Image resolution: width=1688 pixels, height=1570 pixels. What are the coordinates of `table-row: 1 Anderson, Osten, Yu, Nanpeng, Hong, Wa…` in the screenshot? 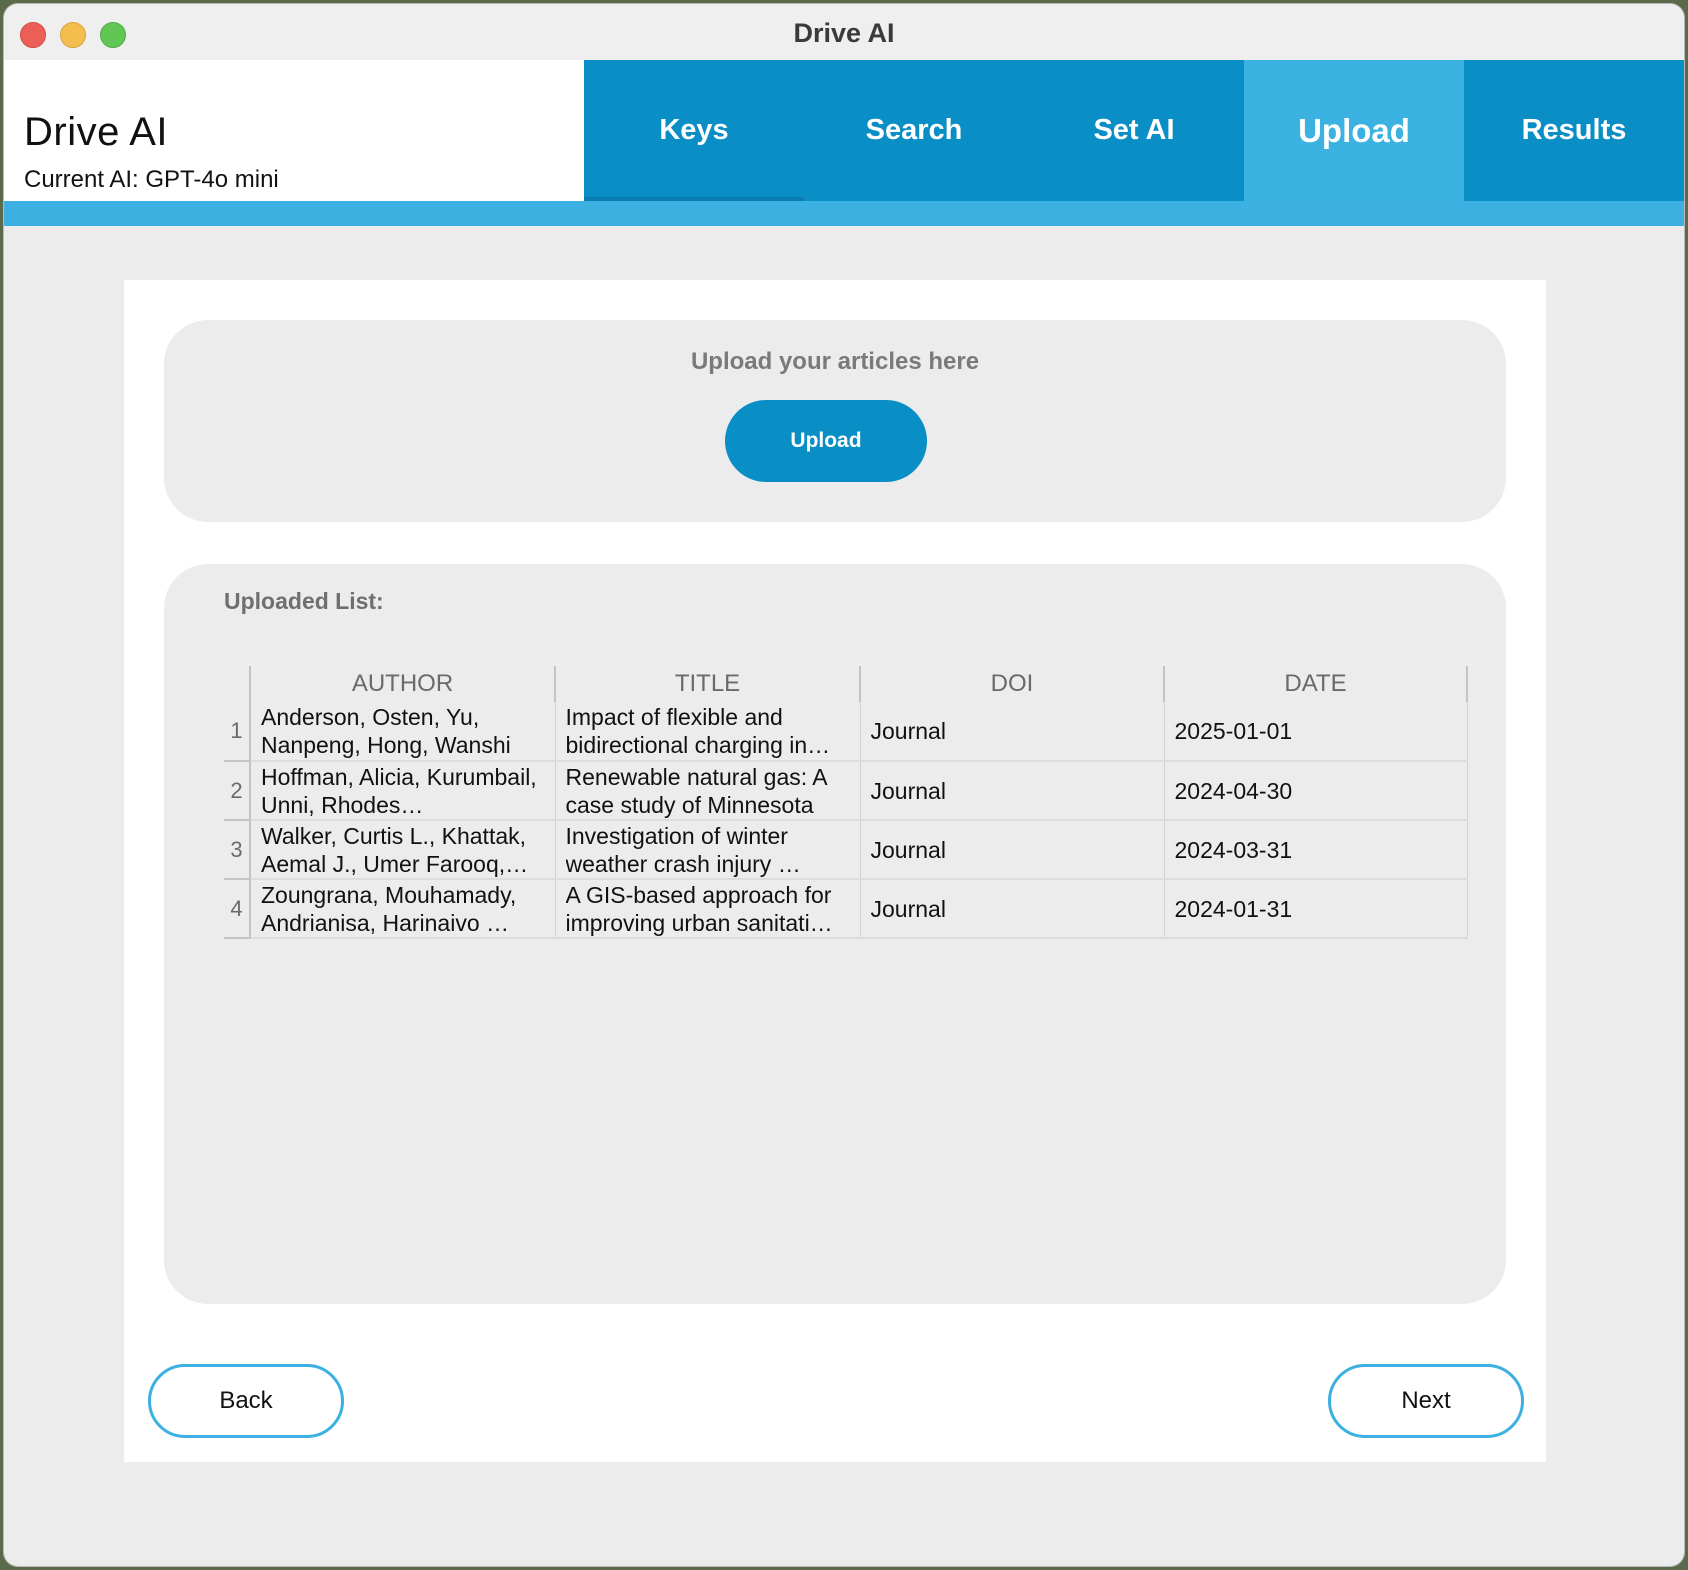 It's located at (846, 732).